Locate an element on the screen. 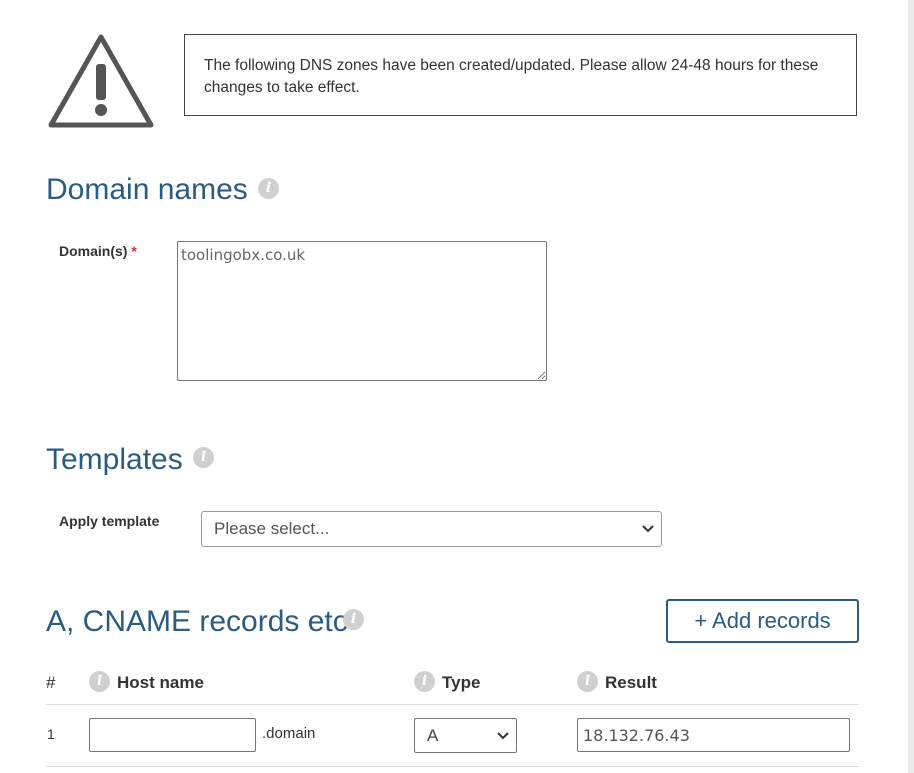 Image resolution: width=914 pixels, height=773 pixels. column-header-type: Type is located at coordinates (461, 682).